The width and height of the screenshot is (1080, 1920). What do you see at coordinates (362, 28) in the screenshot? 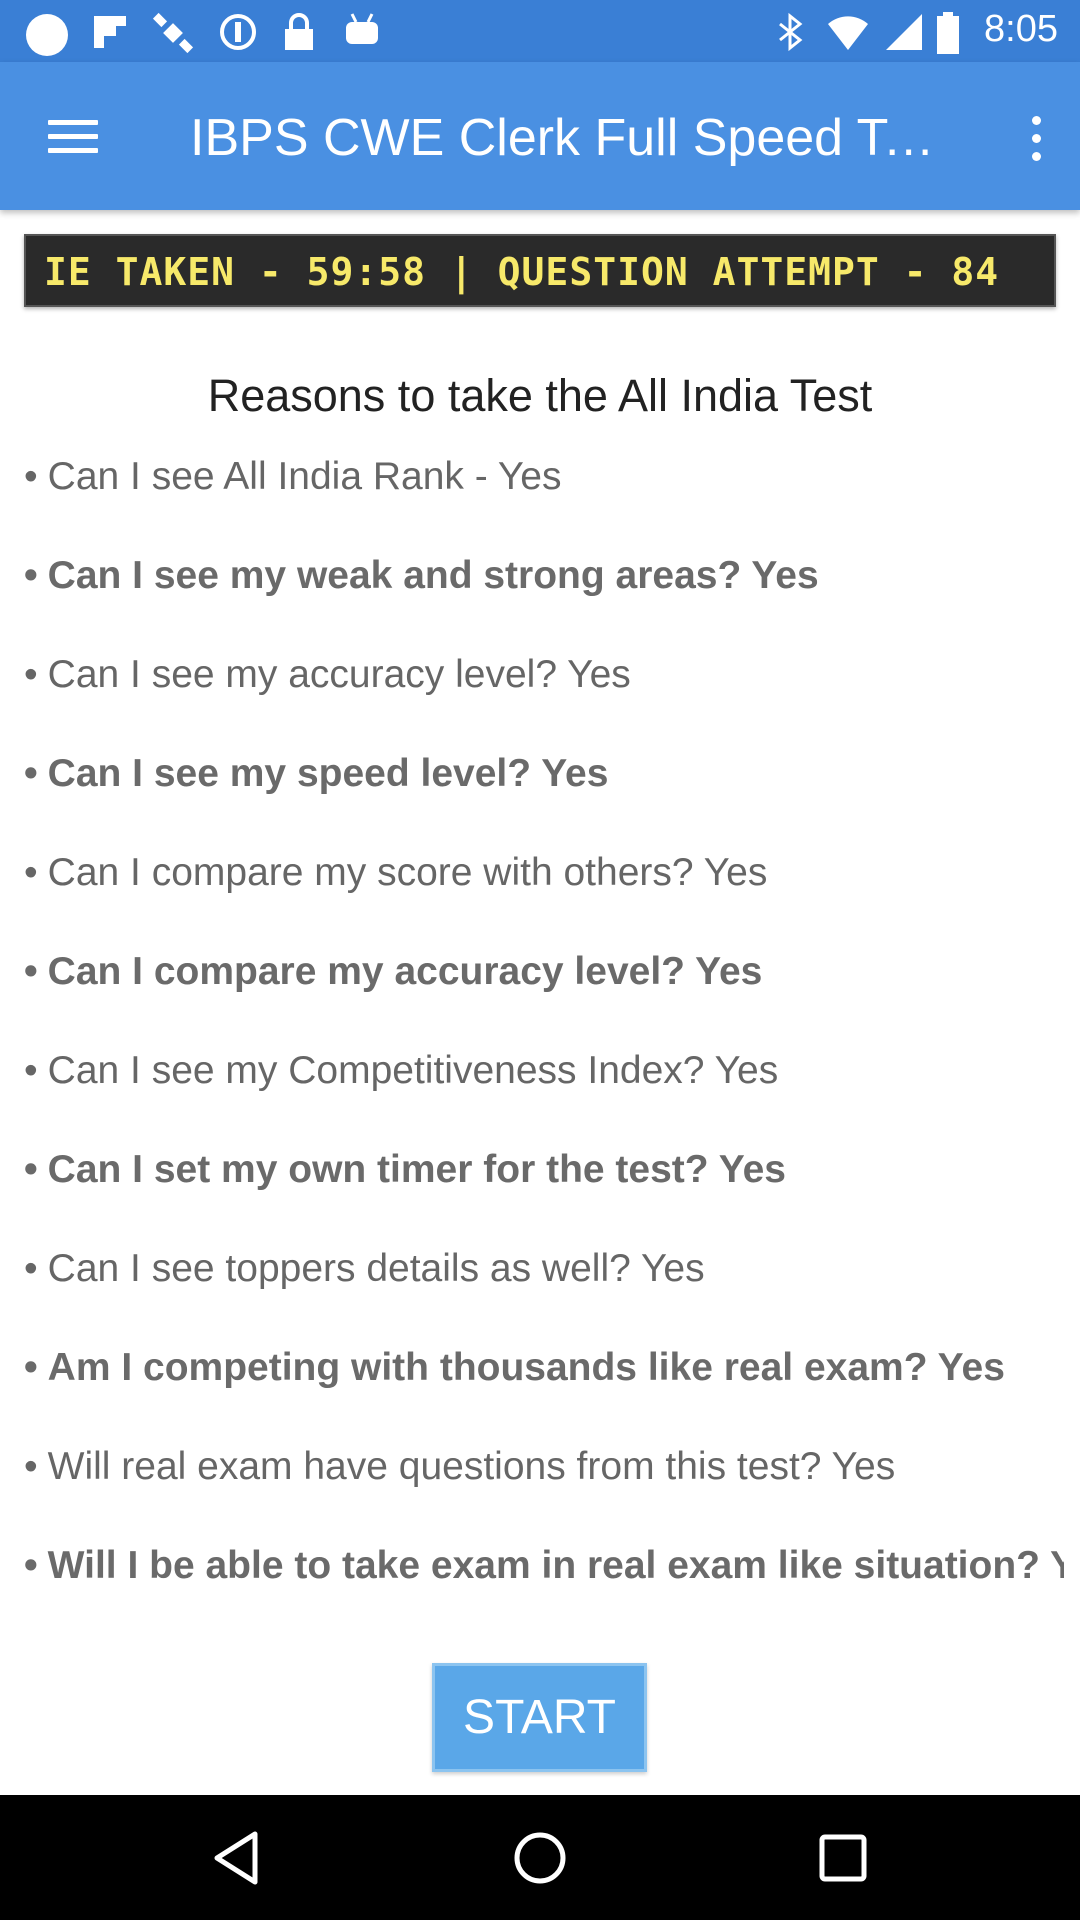
I see `android-icon` at bounding box center [362, 28].